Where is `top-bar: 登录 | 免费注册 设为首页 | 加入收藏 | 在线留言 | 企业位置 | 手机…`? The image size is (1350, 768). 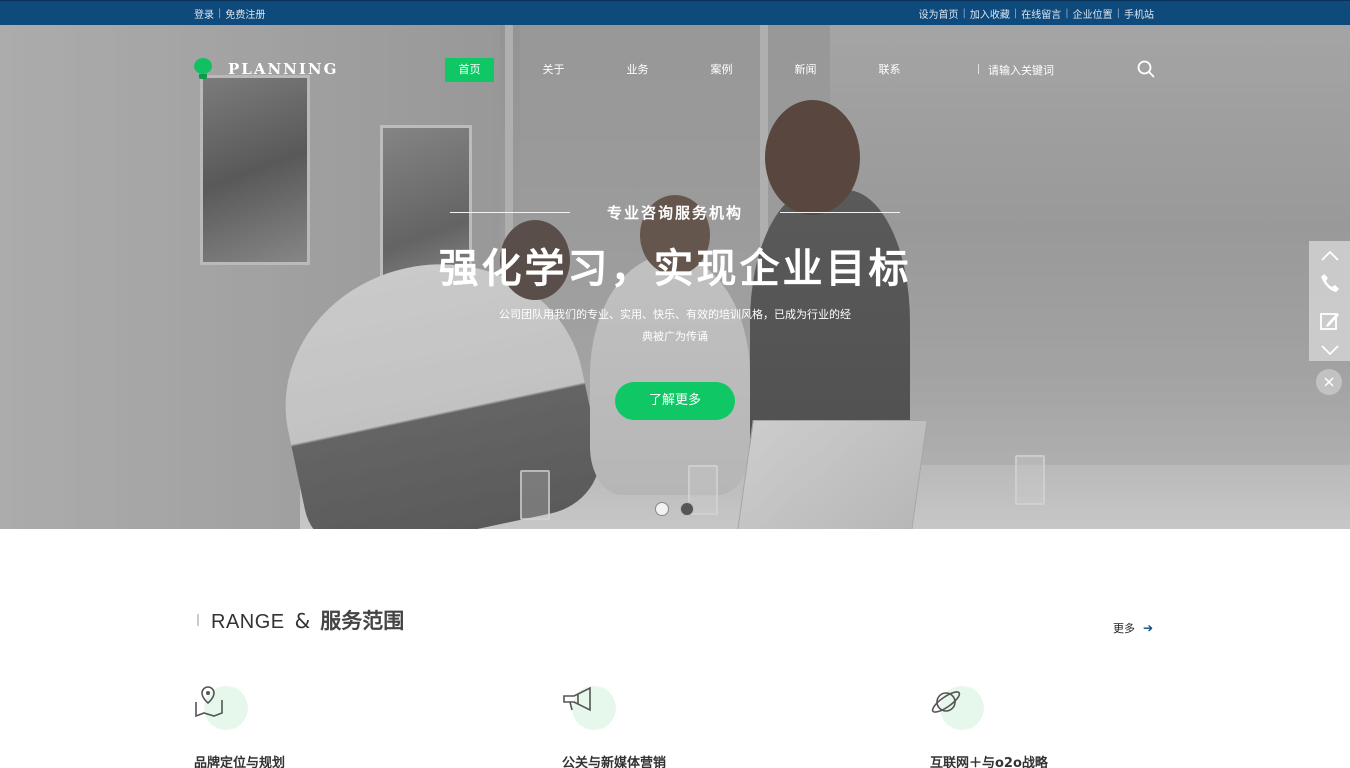
top-bar: 登录 | 免费注册 设为首页 | 加入收藏 | 在线留言 | 企业位置 | 手机… is located at coordinates (675, 12).